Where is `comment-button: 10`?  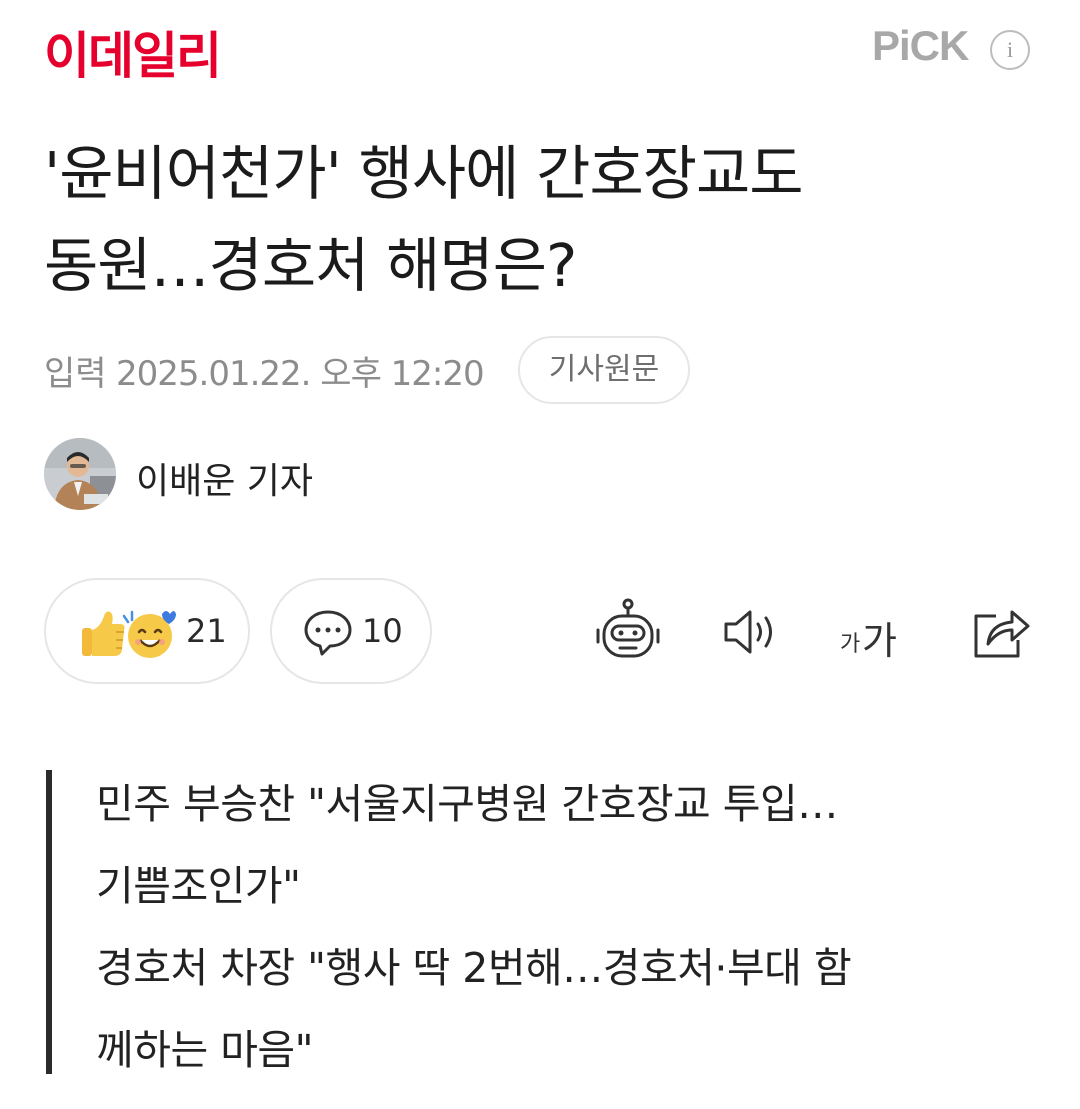
comment-button: 10 is located at coordinates (351, 631).